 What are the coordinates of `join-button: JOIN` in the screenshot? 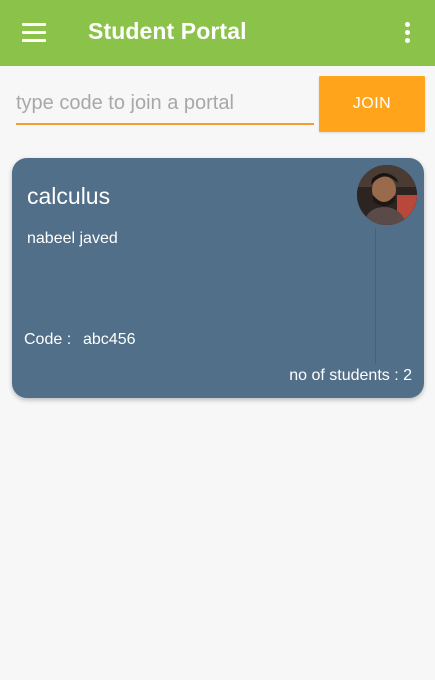 It's located at (372, 104).